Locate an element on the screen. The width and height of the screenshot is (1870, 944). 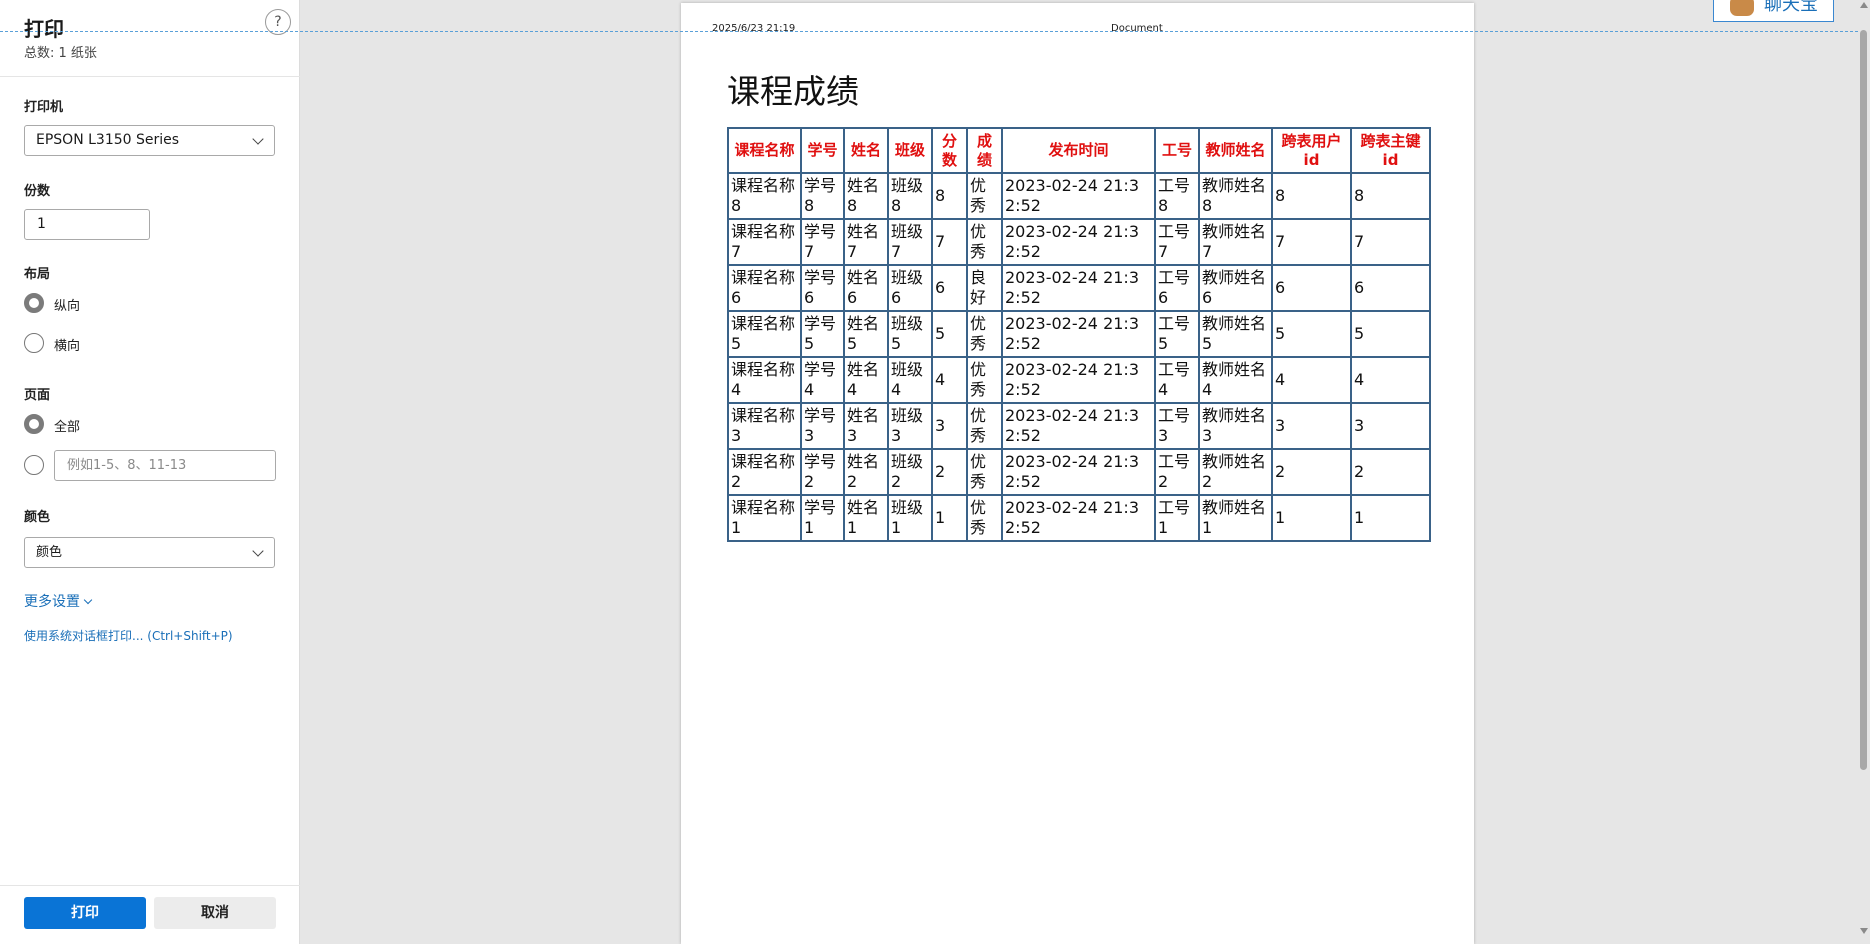
color-select: 颜色 is located at coordinates (149, 552).